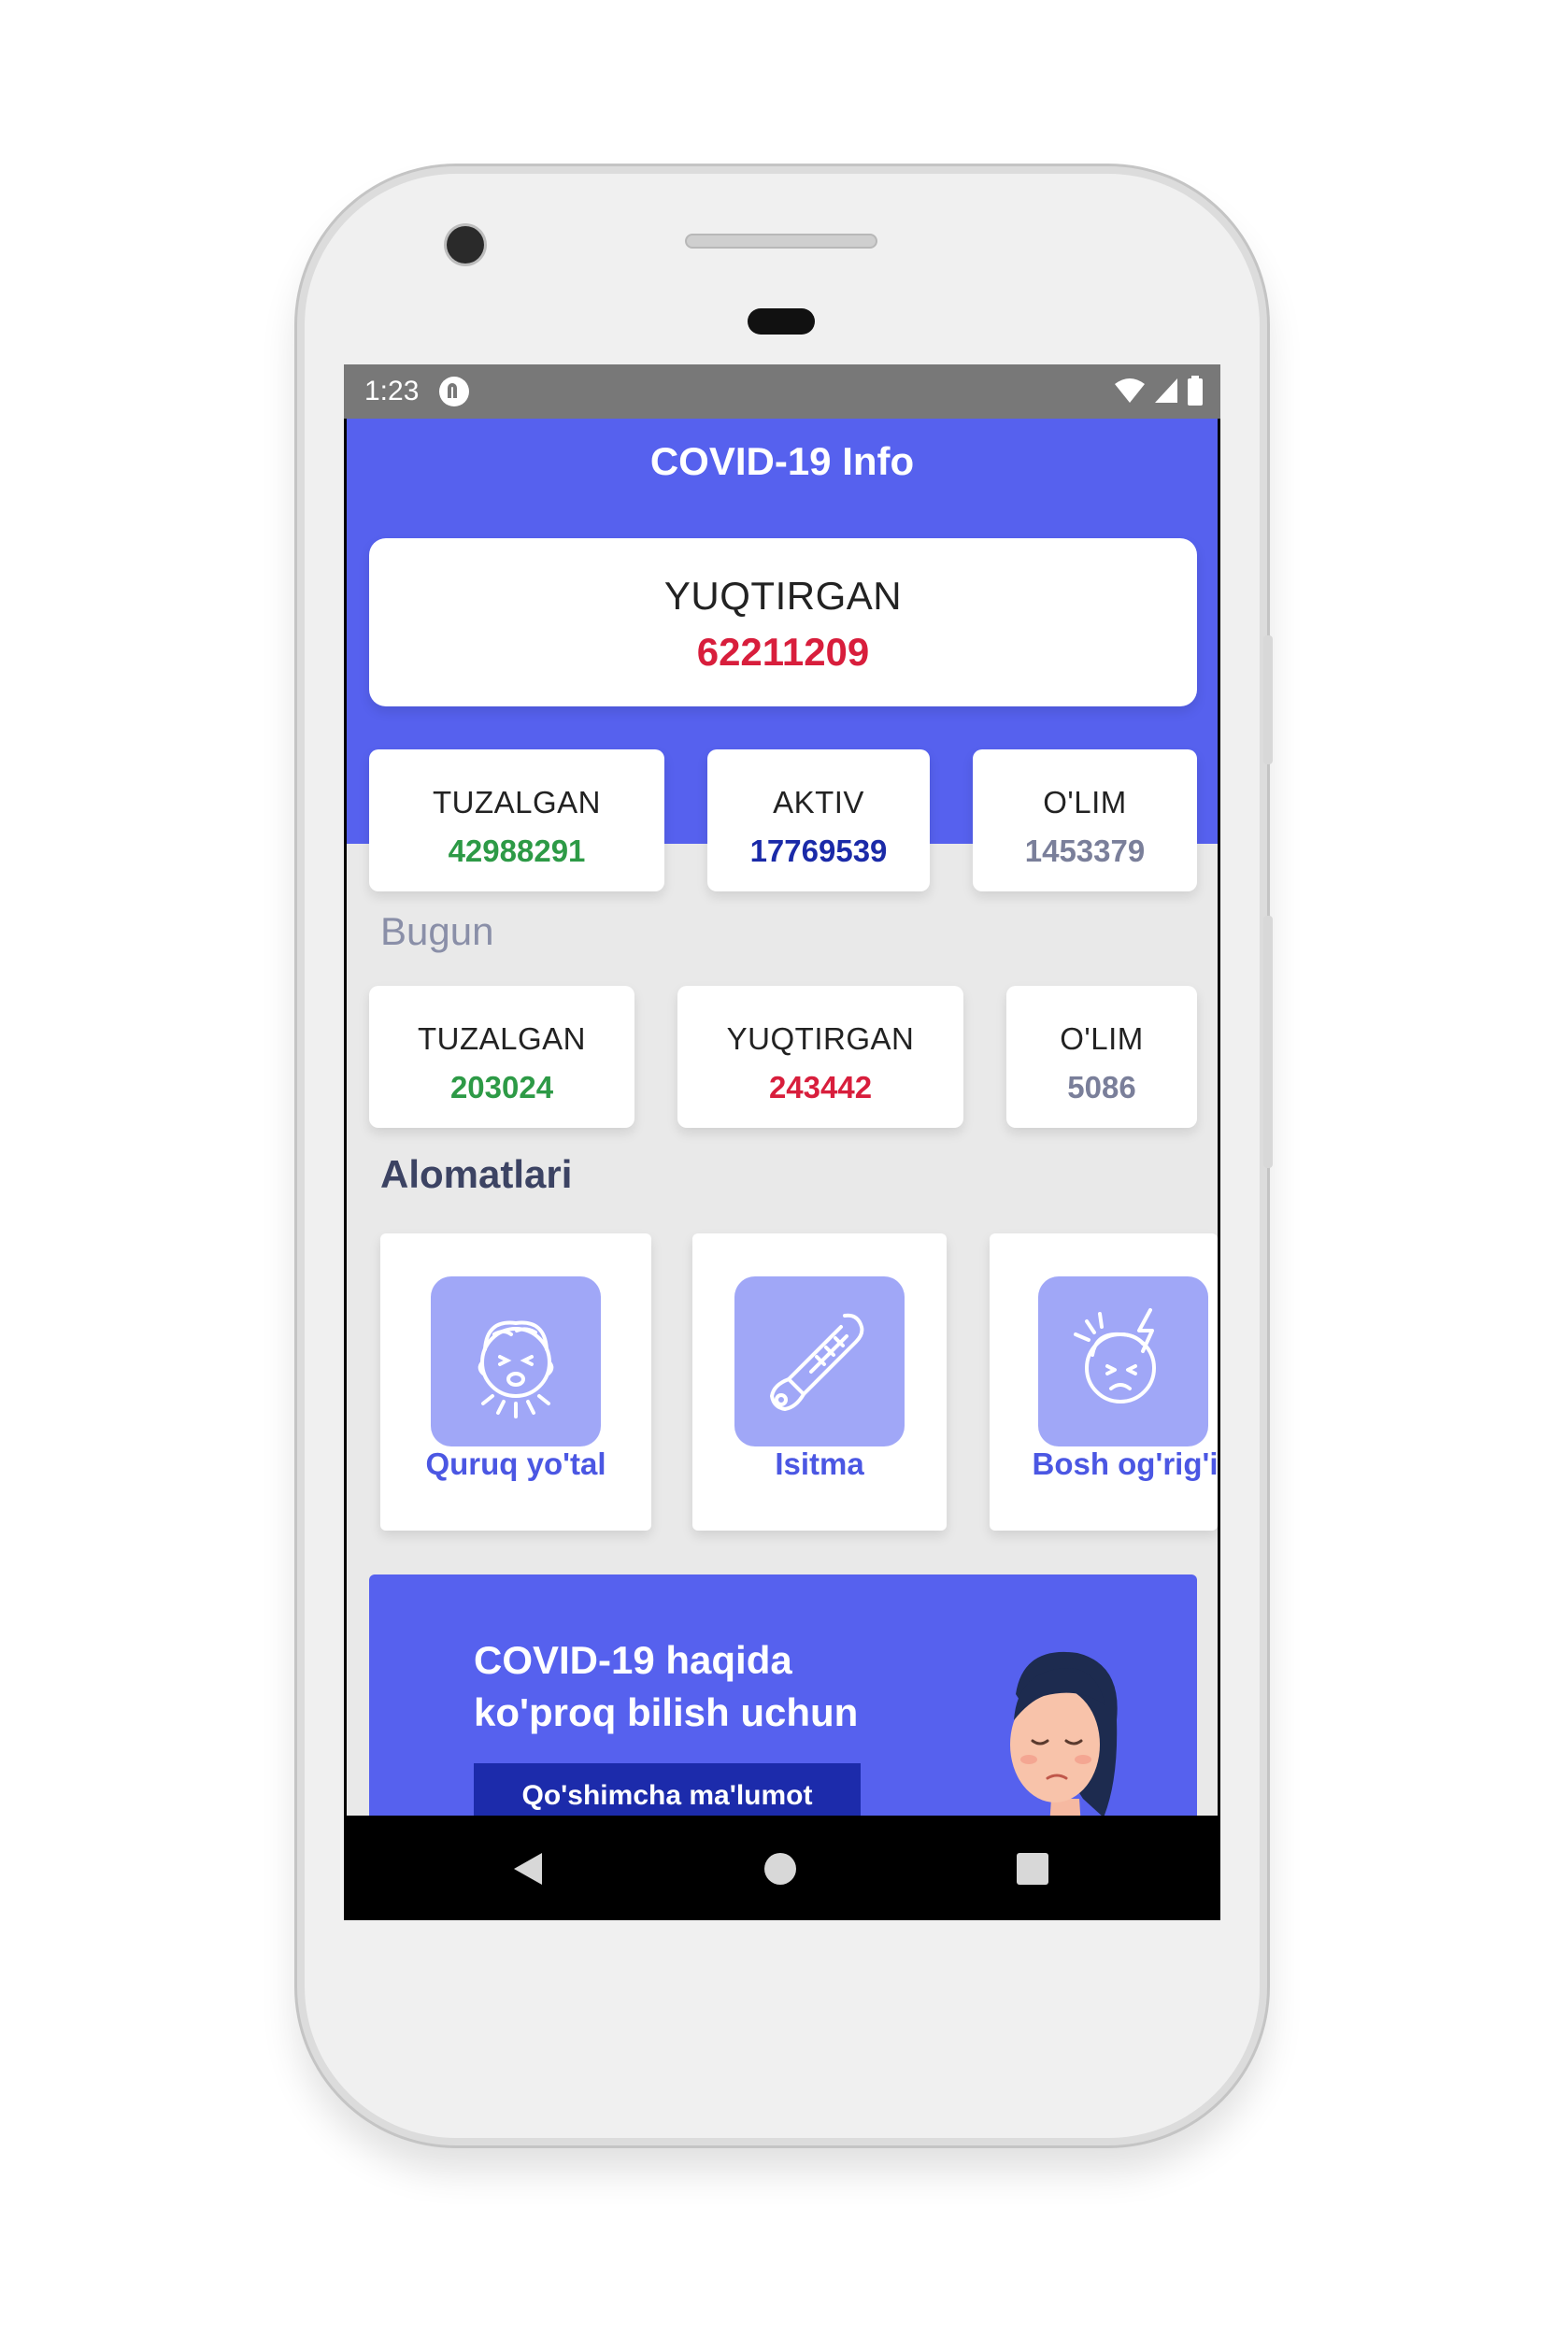 Image resolution: width=1568 pixels, height=2351 pixels. Describe the element at coordinates (1123, 1361) in the screenshot. I see `headache-icon` at that location.